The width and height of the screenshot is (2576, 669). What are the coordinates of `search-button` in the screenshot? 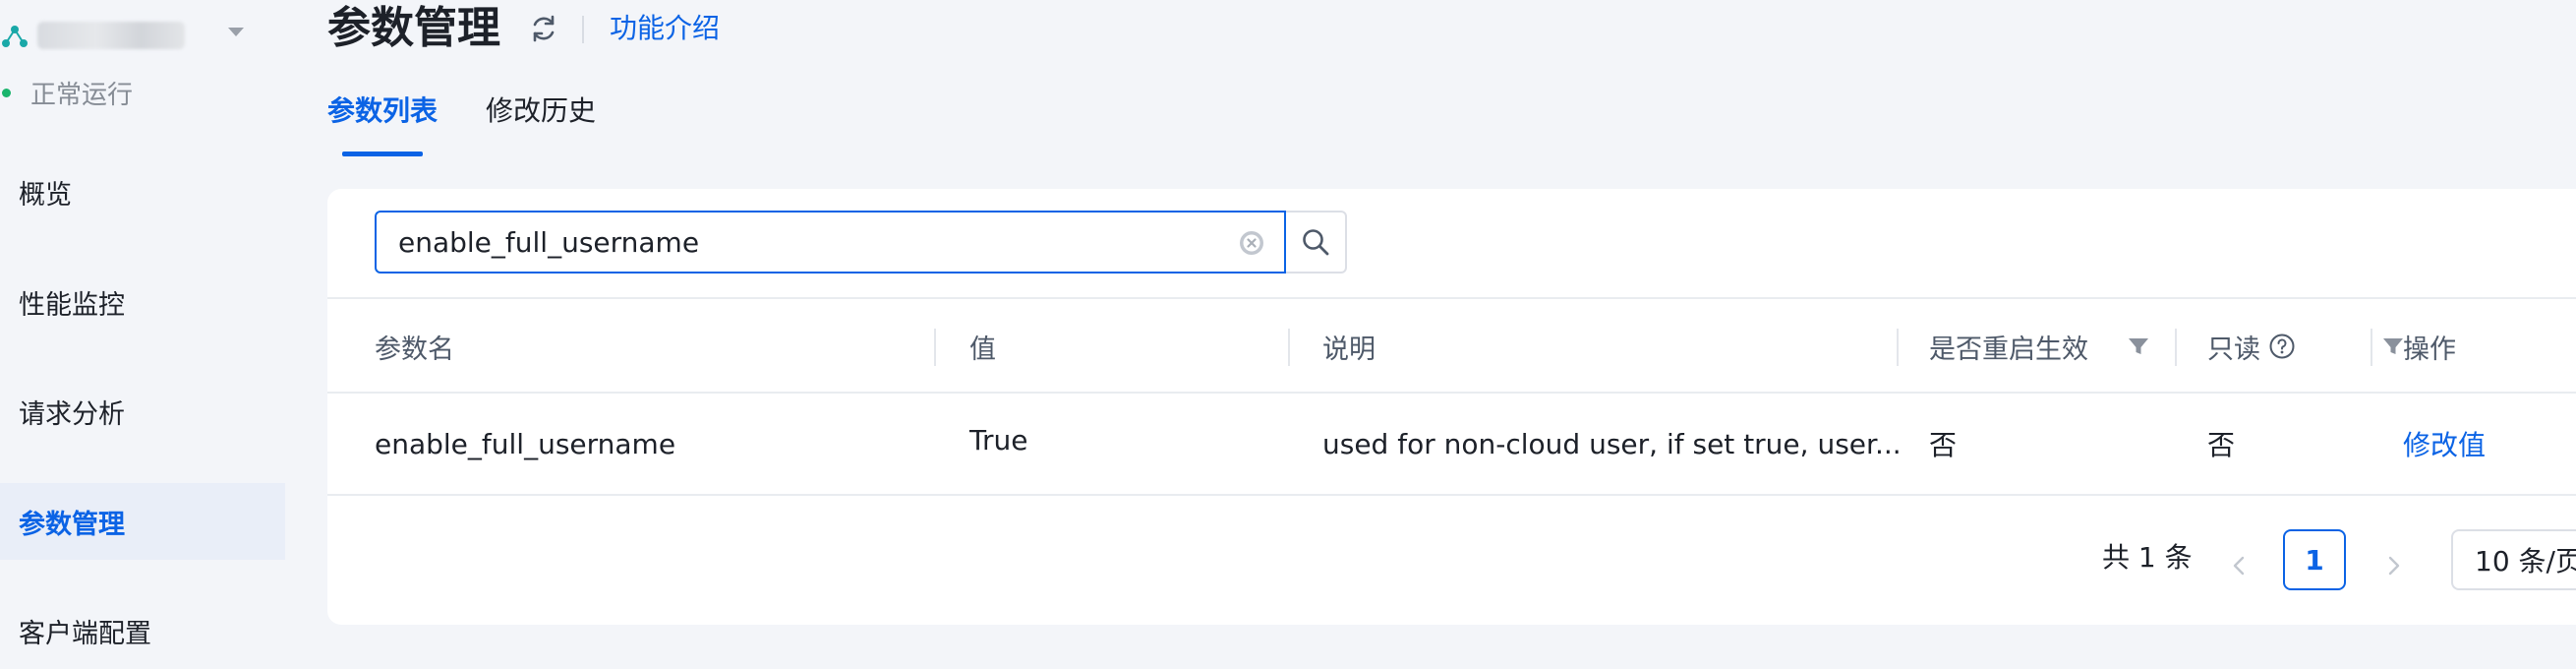 It's located at (1316, 242).